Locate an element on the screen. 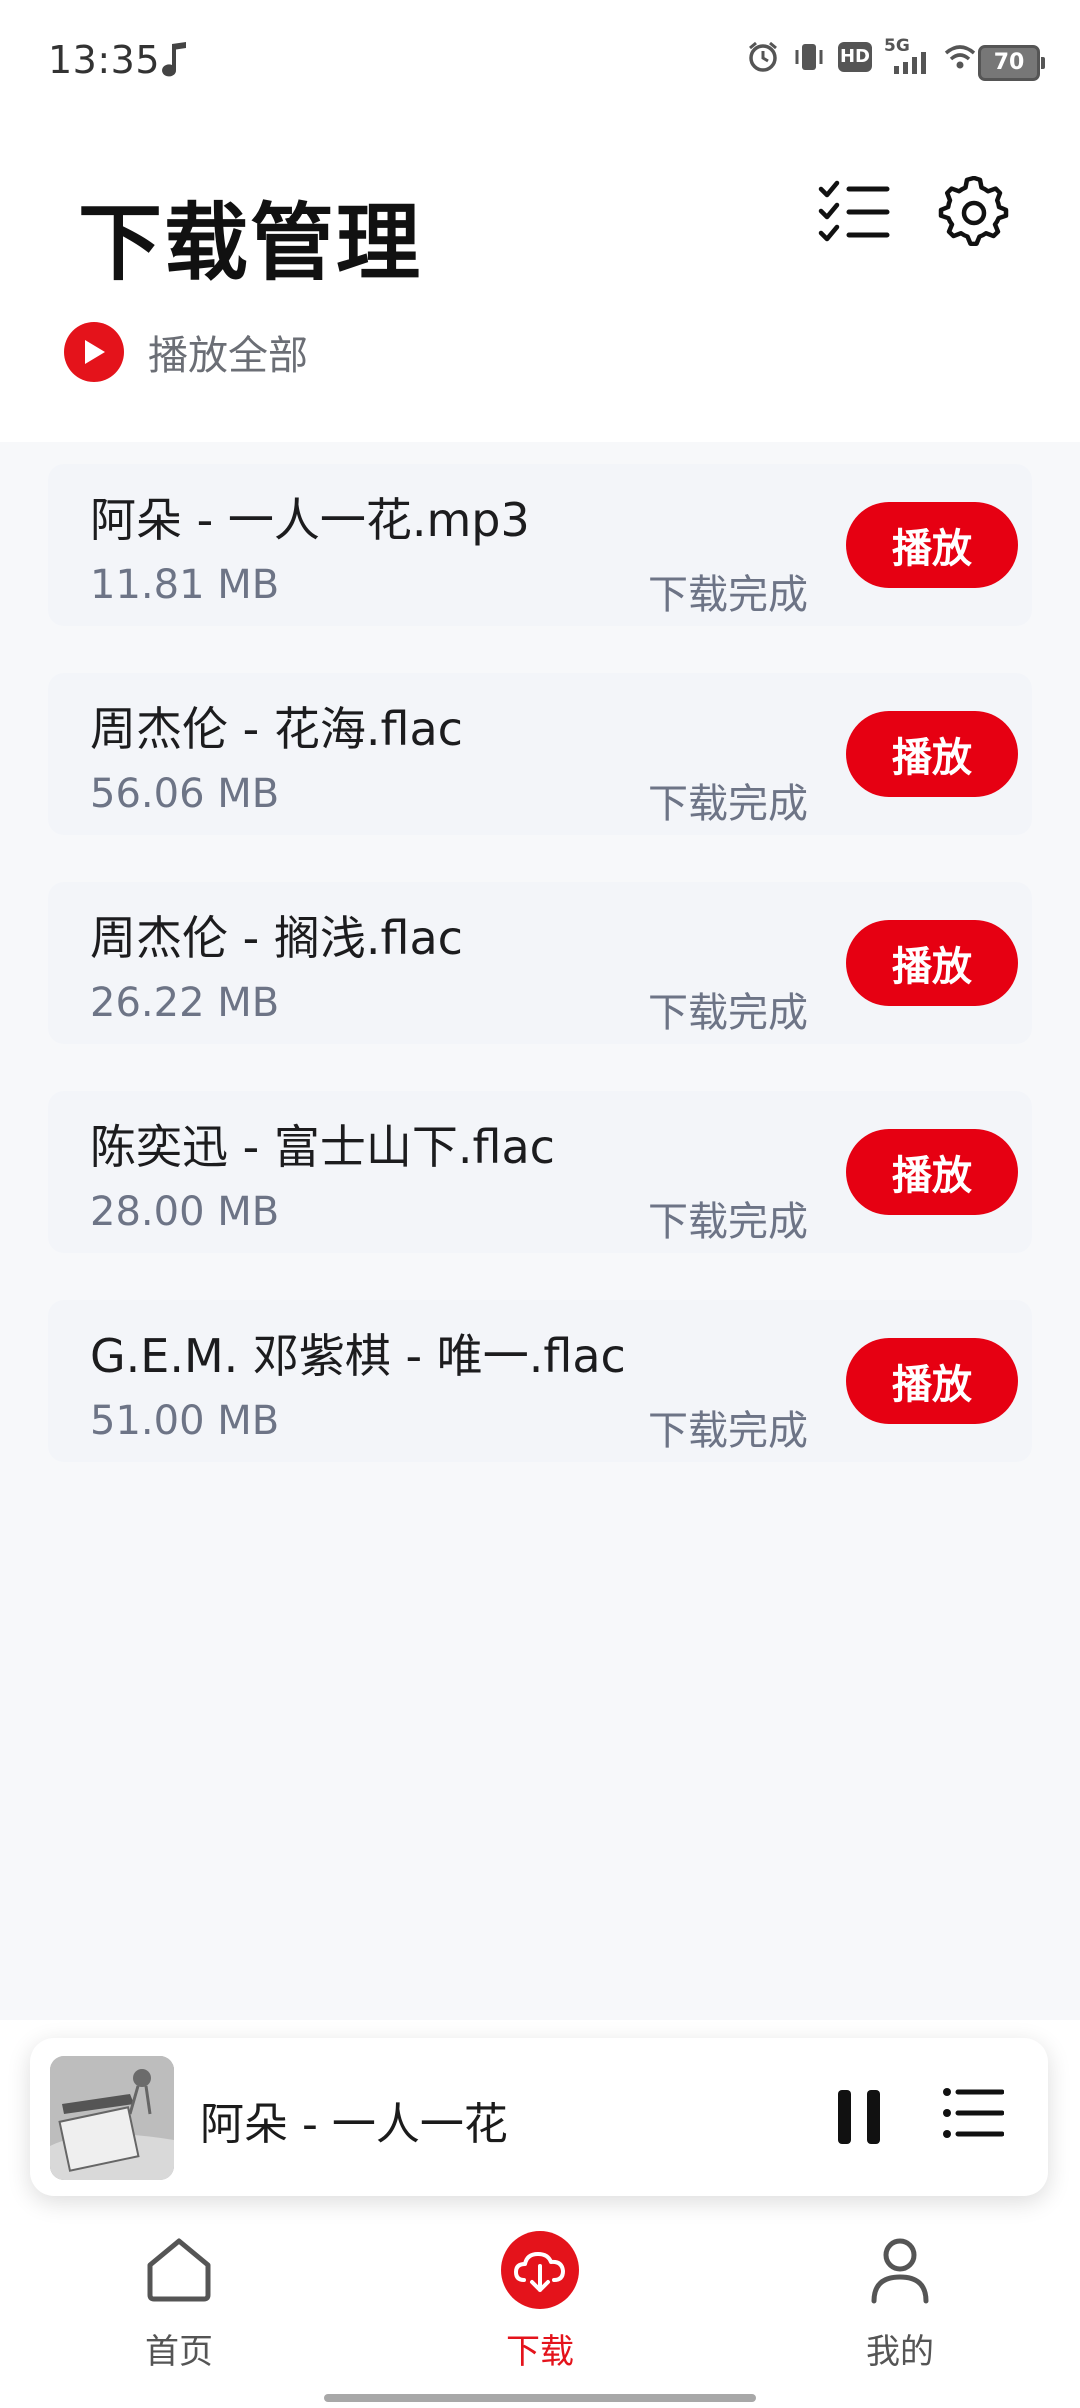 The height and width of the screenshot is (2408, 1080). track-name: G.E.M. 邓紫棋 - 唯一.flac is located at coordinates (358, 1356).